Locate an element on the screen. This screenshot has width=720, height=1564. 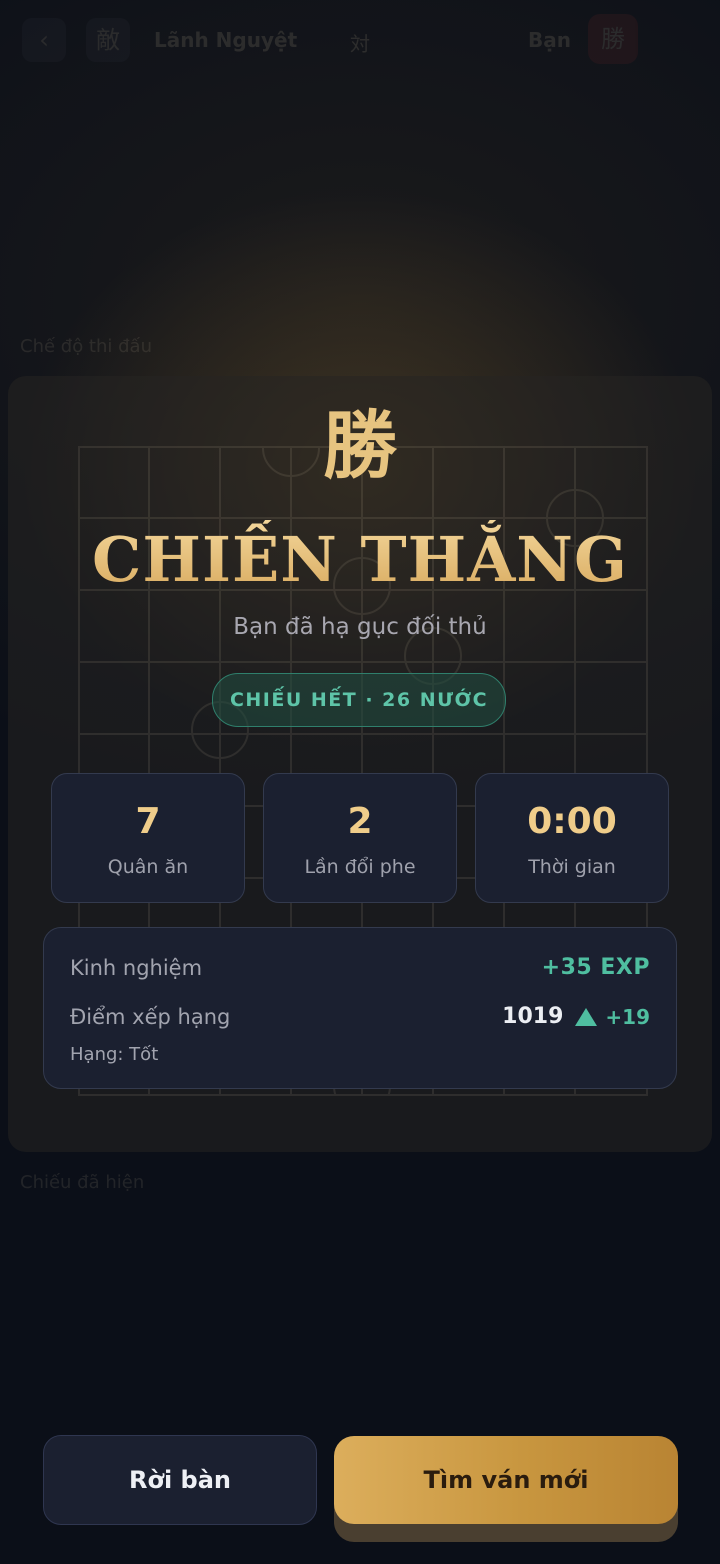
game-header: ‹ 敵 Lãnh Nguyệt 対 Bạn 勝 is located at coordinates (360, 40).